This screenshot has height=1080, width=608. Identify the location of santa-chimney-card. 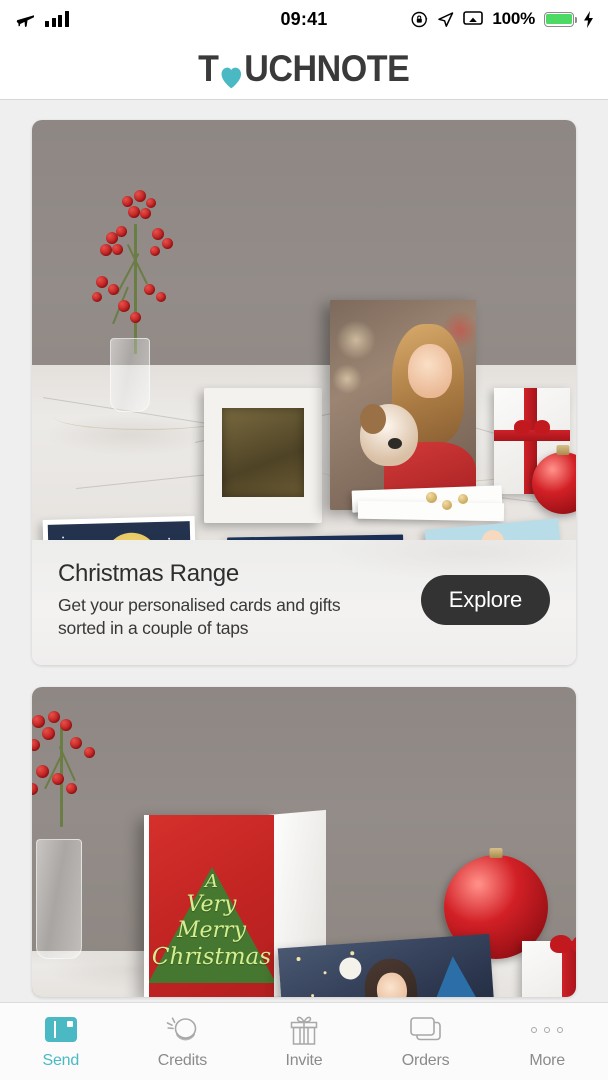
(120, 528).